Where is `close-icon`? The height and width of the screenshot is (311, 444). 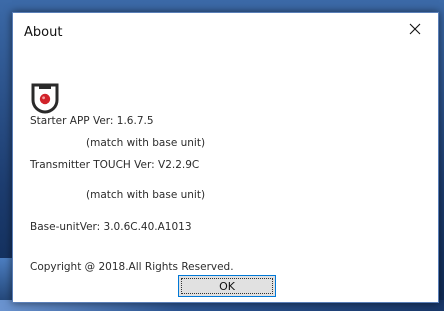
close-icon is located at coordinates (415, 29).